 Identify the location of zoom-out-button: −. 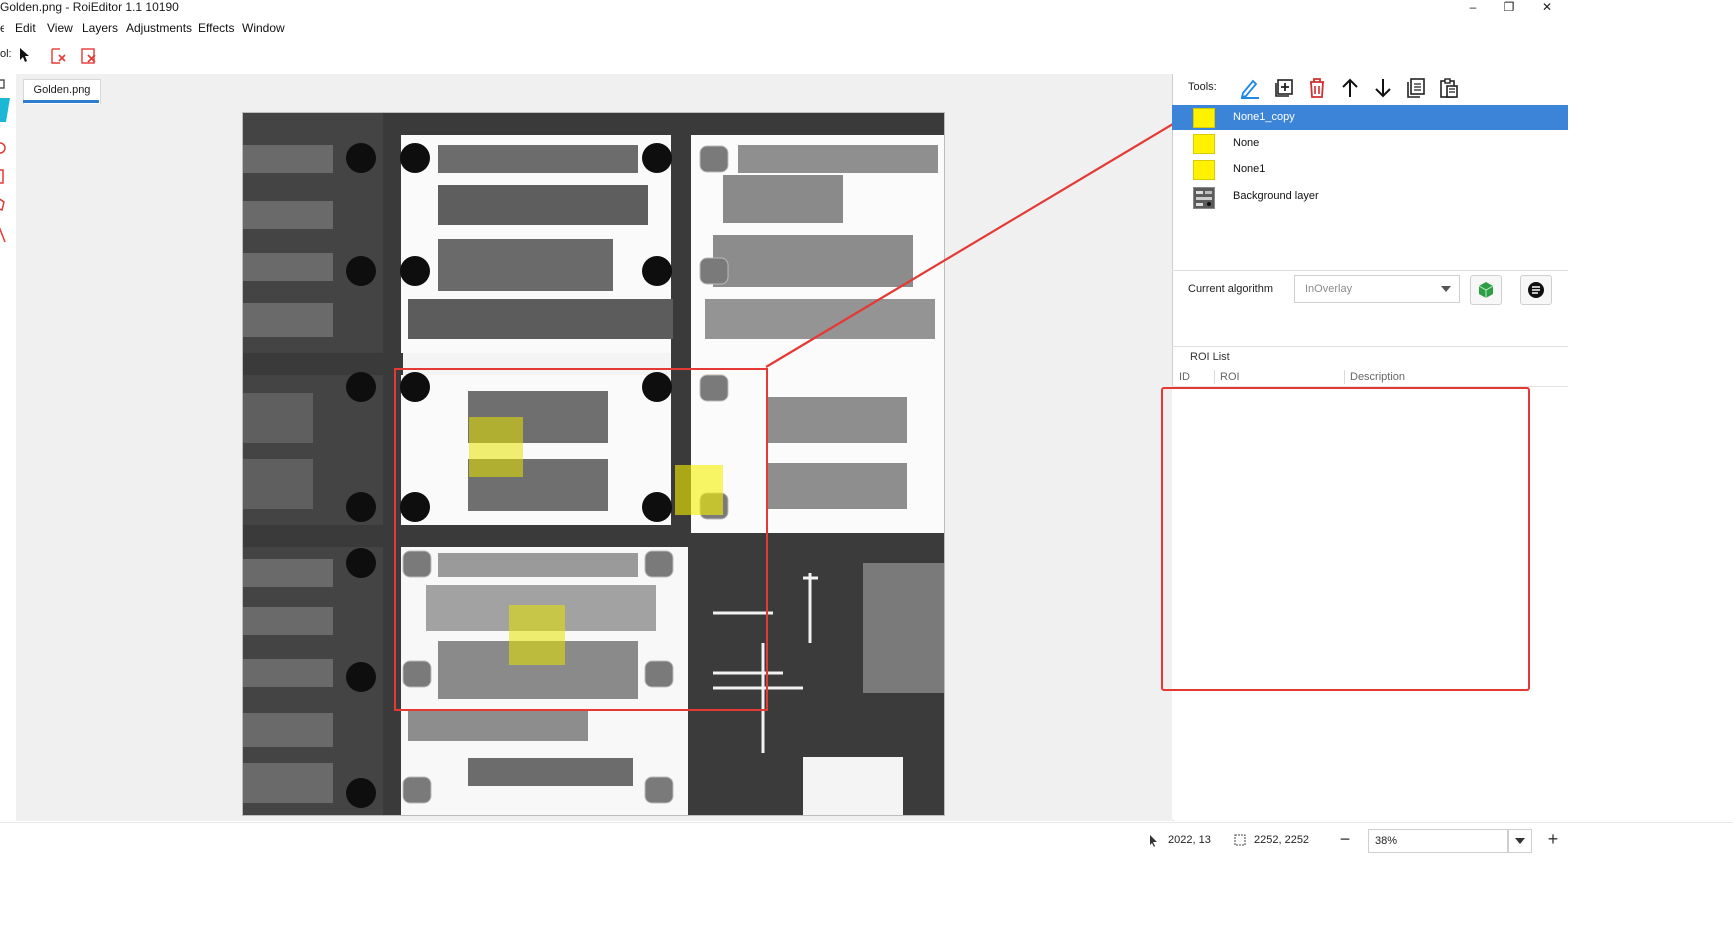
(1345, 840).